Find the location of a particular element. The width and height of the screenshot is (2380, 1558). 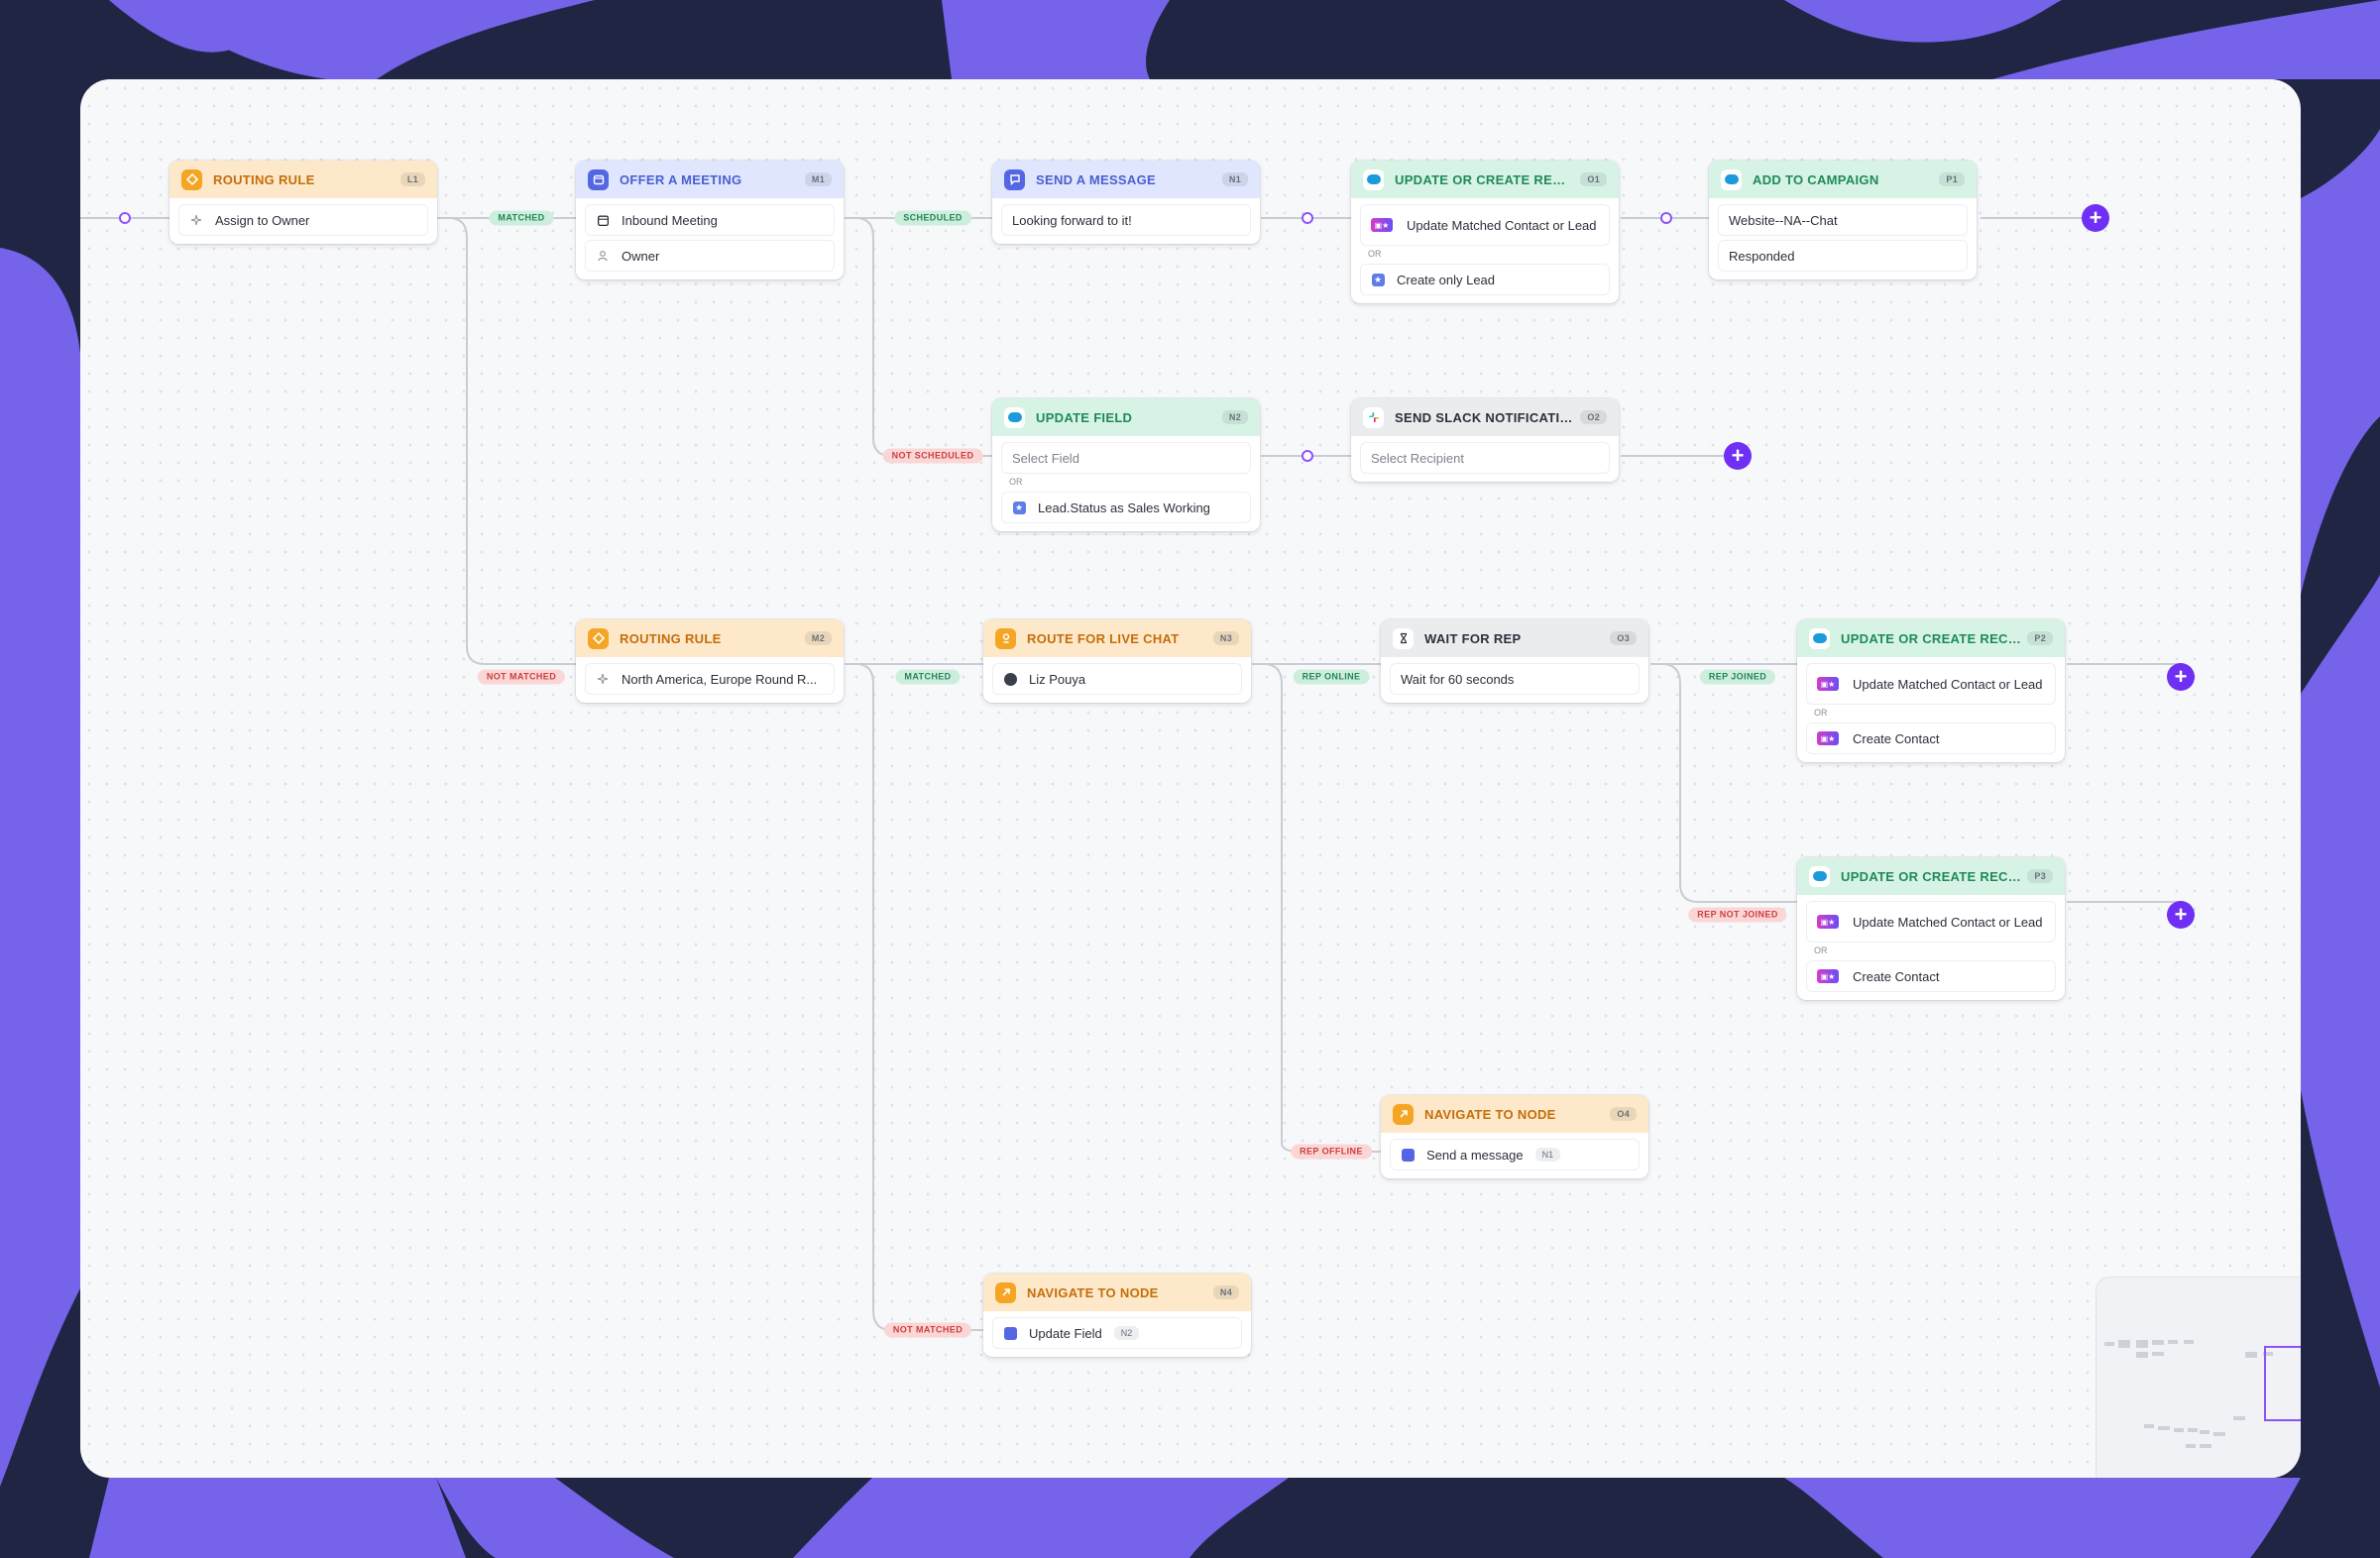

sparkle-icon is located at coordinates (603, 679).